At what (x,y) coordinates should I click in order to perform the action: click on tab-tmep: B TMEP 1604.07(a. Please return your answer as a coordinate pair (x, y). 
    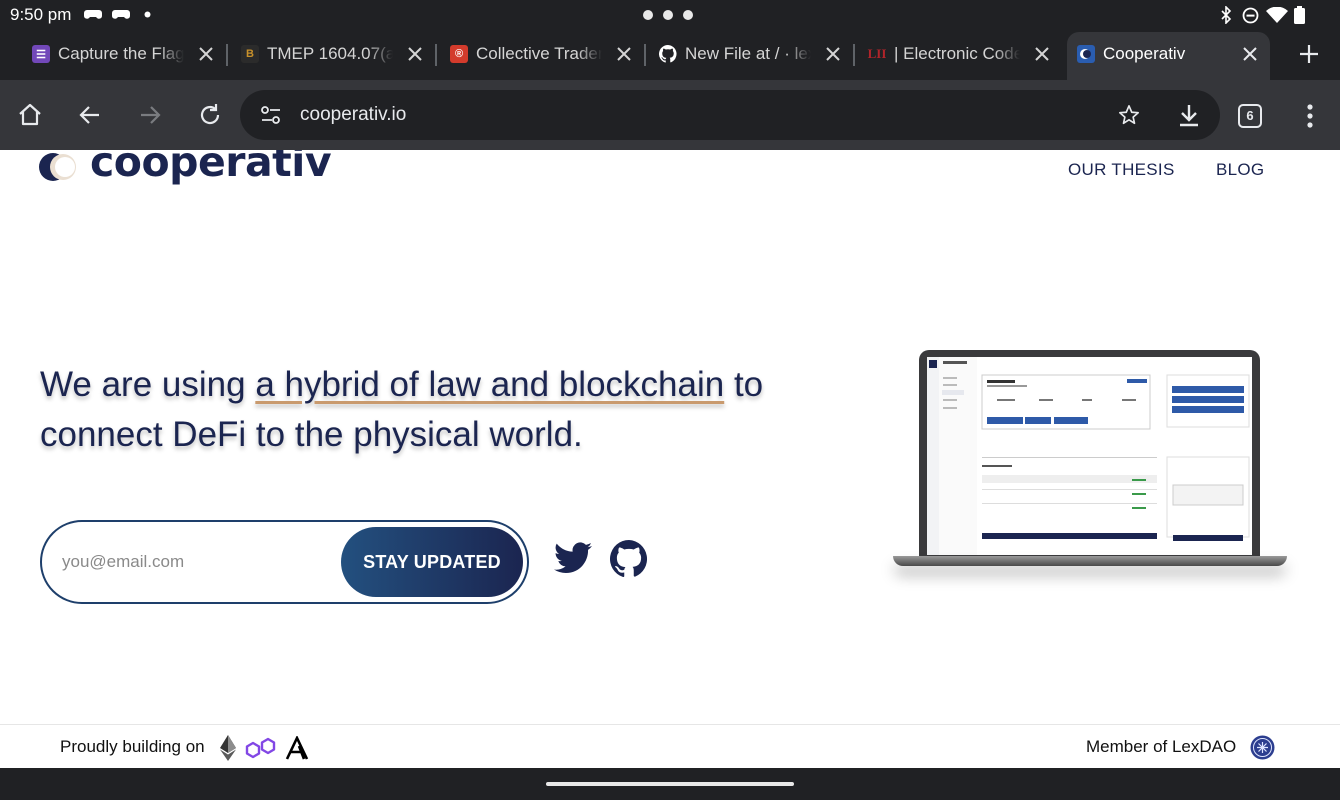
    Looking at the image, I should click on (333, 54).